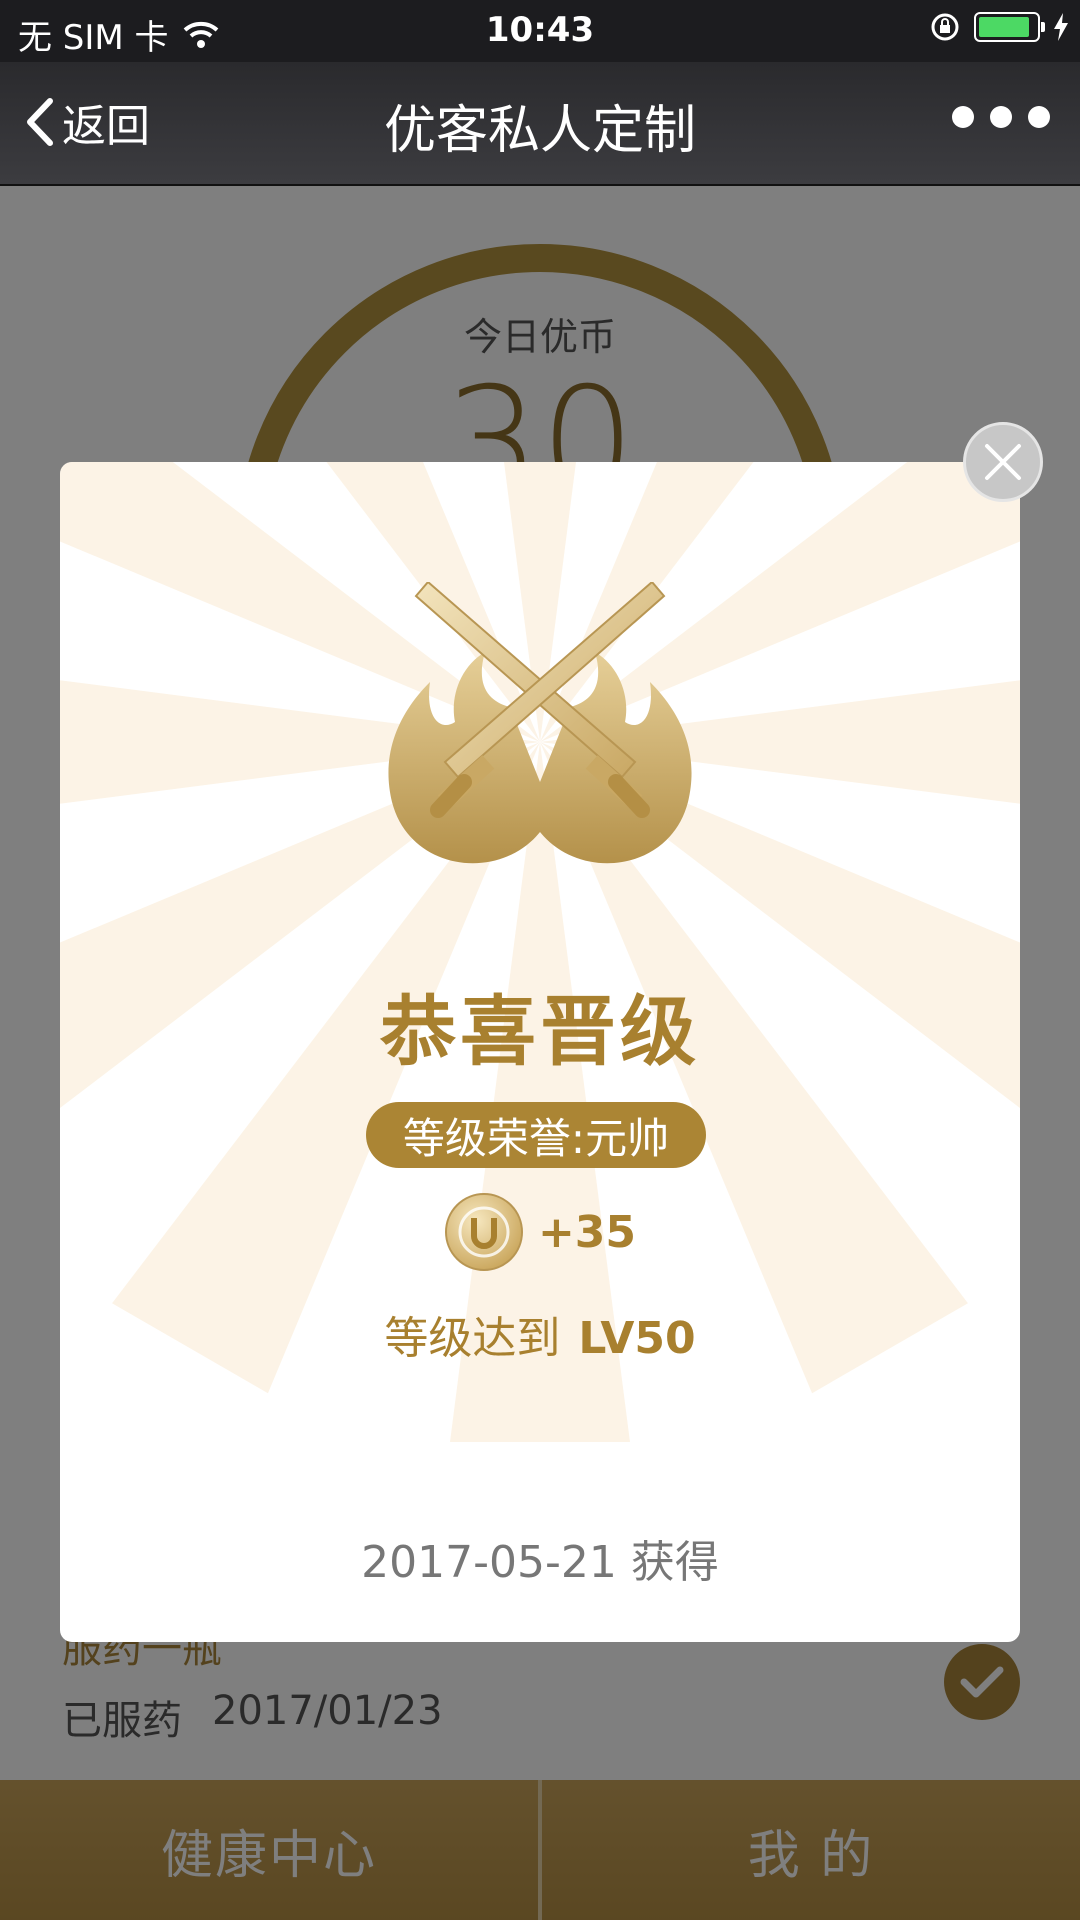 Image resolution: width=1080 pixels, height=1920 pixels. I want to click on battery-fill, so click(1004, 27).